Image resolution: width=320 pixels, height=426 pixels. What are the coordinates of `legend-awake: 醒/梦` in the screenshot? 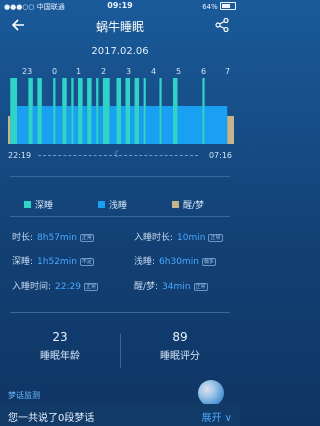 It's located at (188, 204).